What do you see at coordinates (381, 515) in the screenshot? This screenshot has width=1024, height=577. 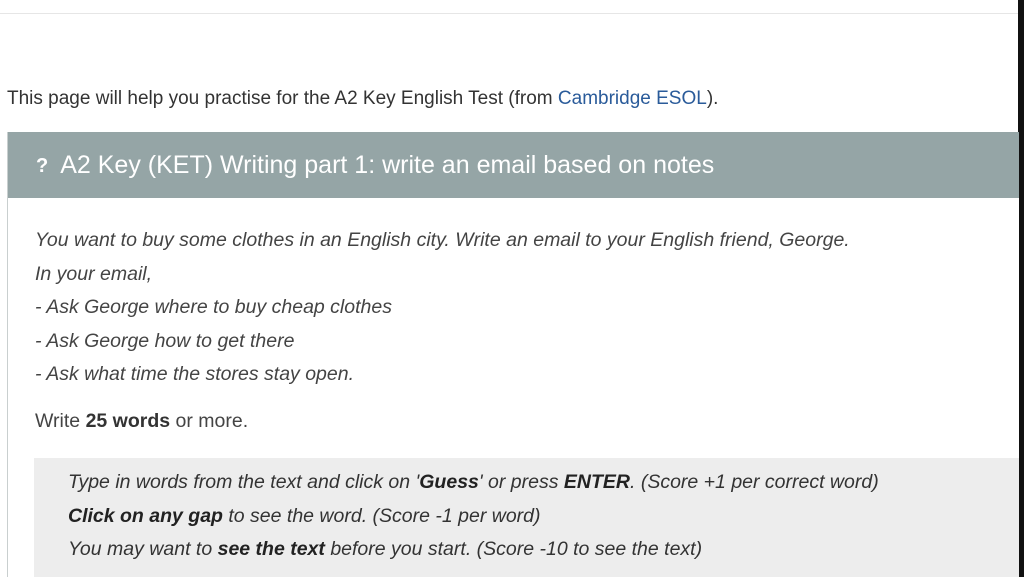 I see `instruction-text: to see the word. (Score -1 per word)` at bounding box center [381, 515].